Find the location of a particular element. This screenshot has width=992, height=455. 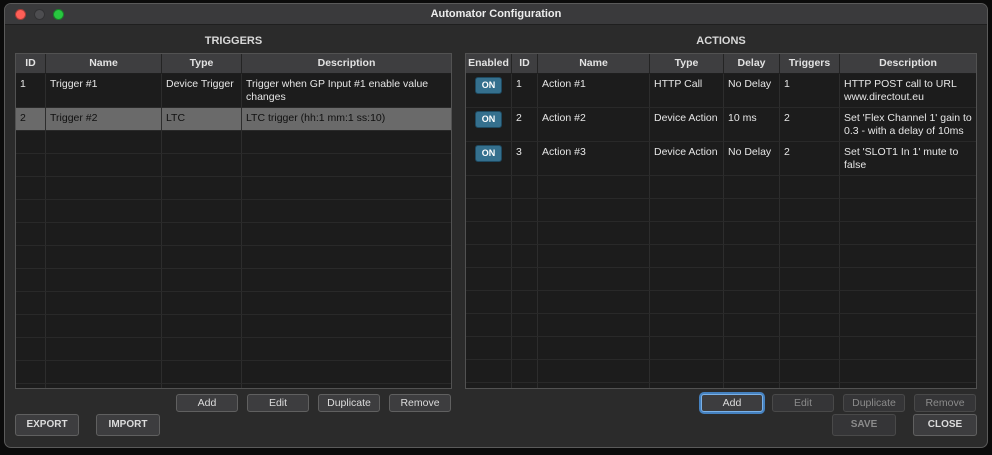

action-cell-name: Action #1 is located at coordinates (594, 91).